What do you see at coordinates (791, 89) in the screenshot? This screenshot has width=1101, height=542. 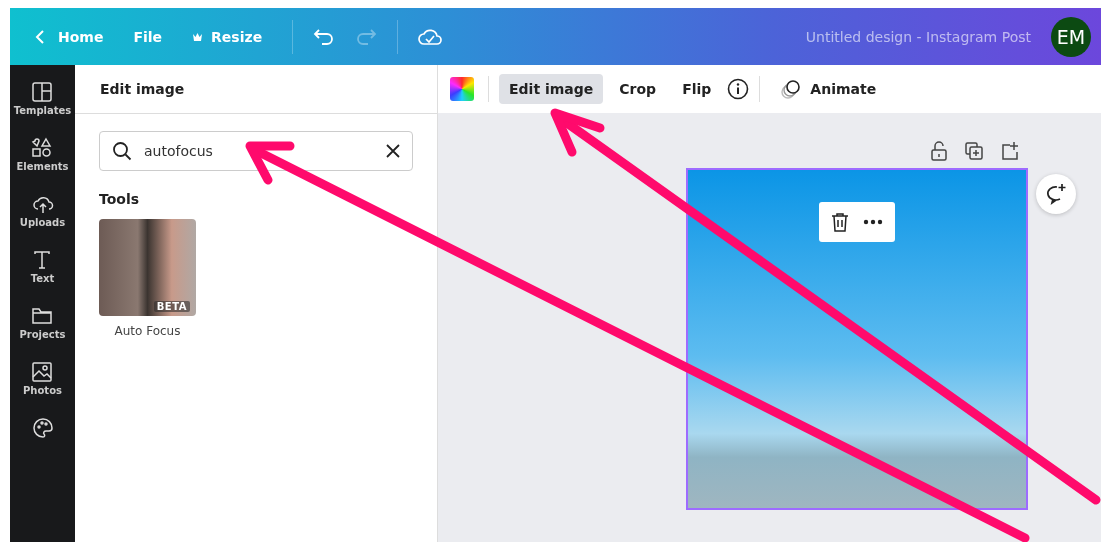 I see `stacked-circles-icon` at bounding box center [791, 89].